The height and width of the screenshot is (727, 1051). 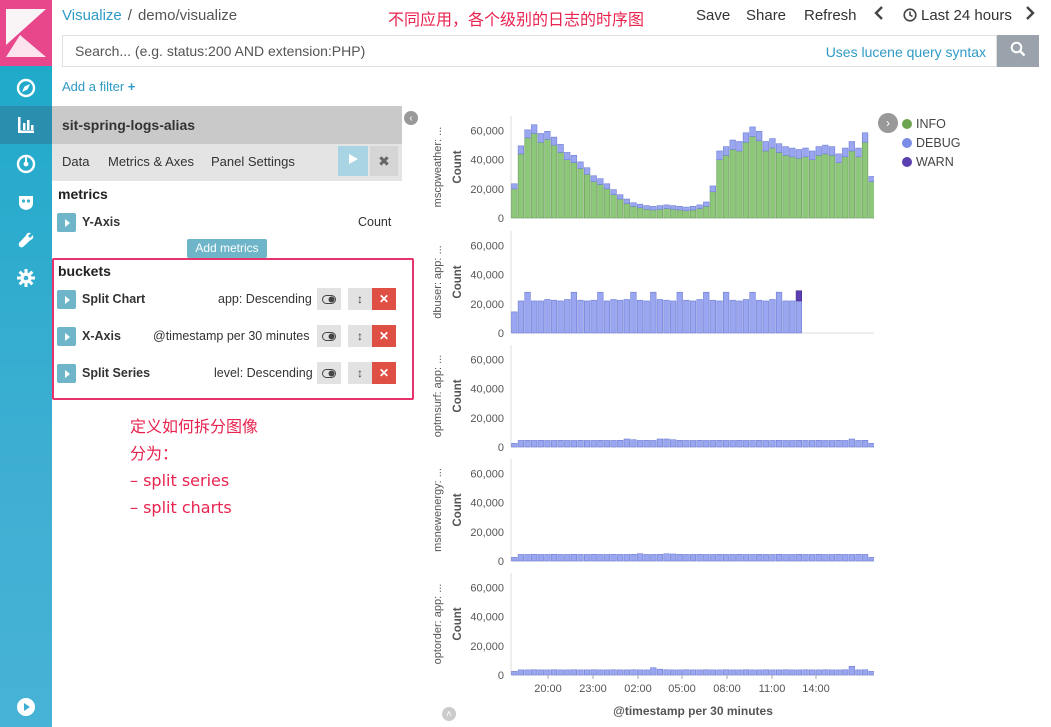 What do you see at coordinates (253, 161) in the screenshot?
I see `tab-panel-settings: Panel Settings` at bounding box center [253, 161].